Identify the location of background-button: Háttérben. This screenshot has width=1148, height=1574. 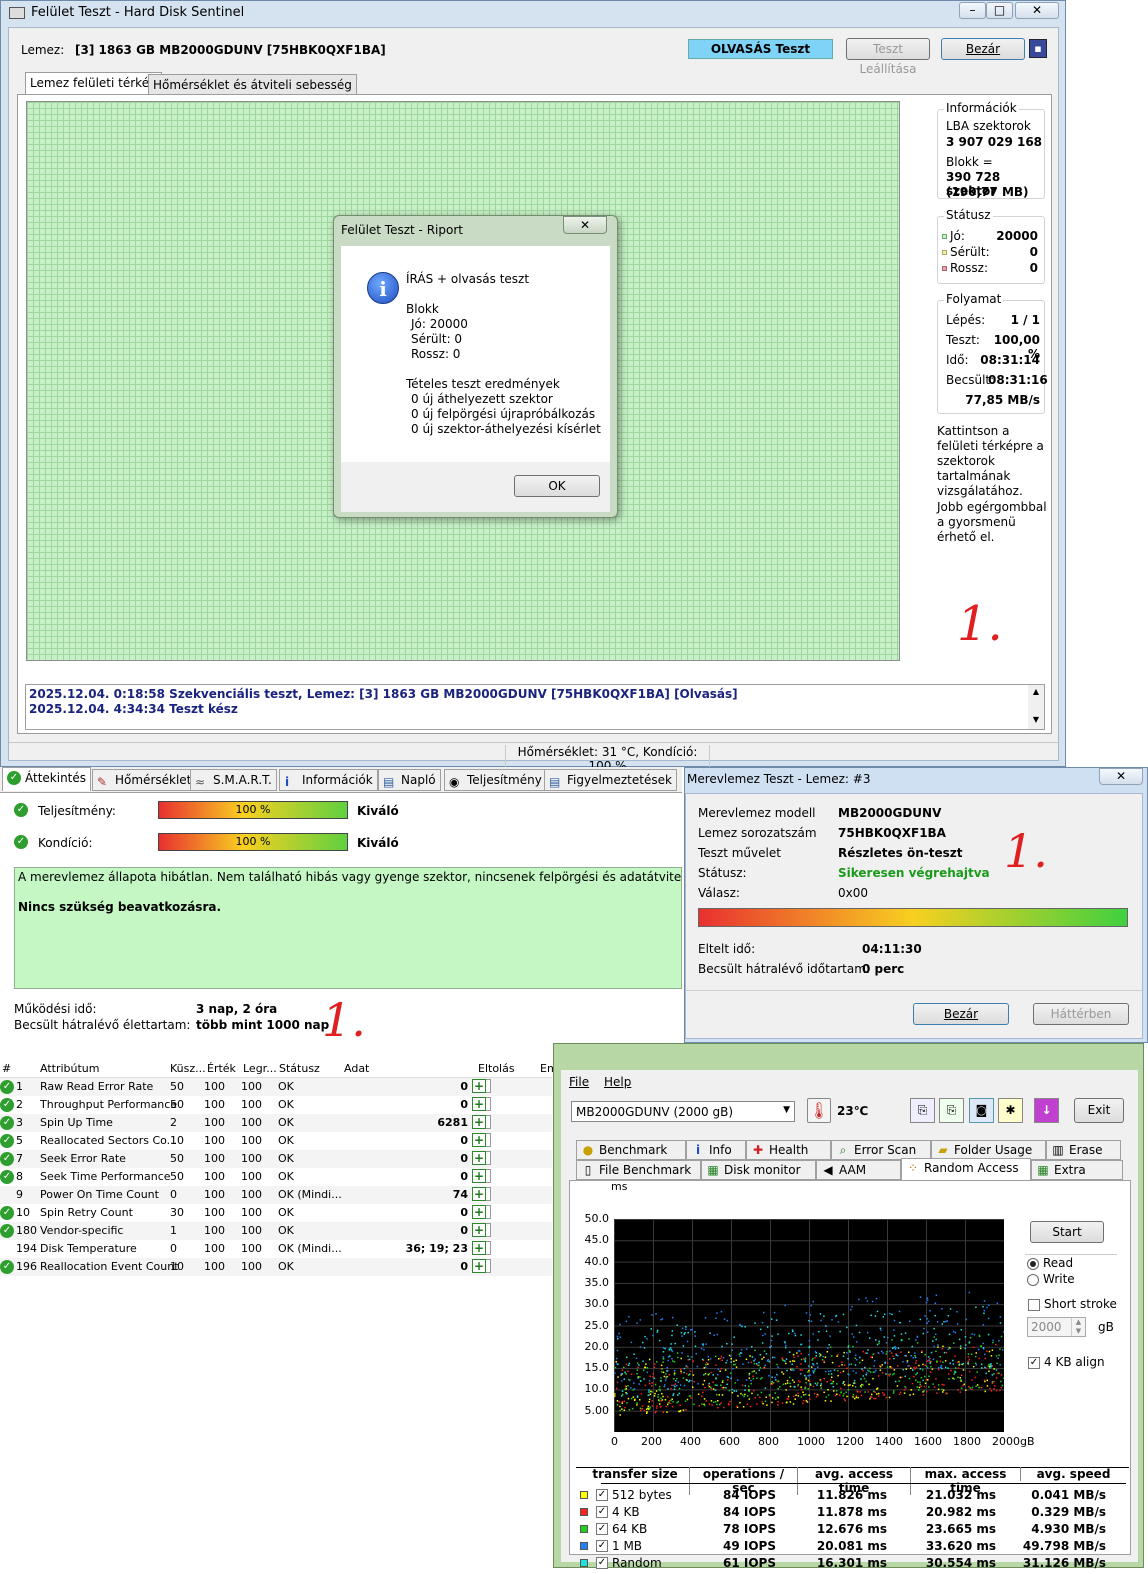
(1081, 1014).